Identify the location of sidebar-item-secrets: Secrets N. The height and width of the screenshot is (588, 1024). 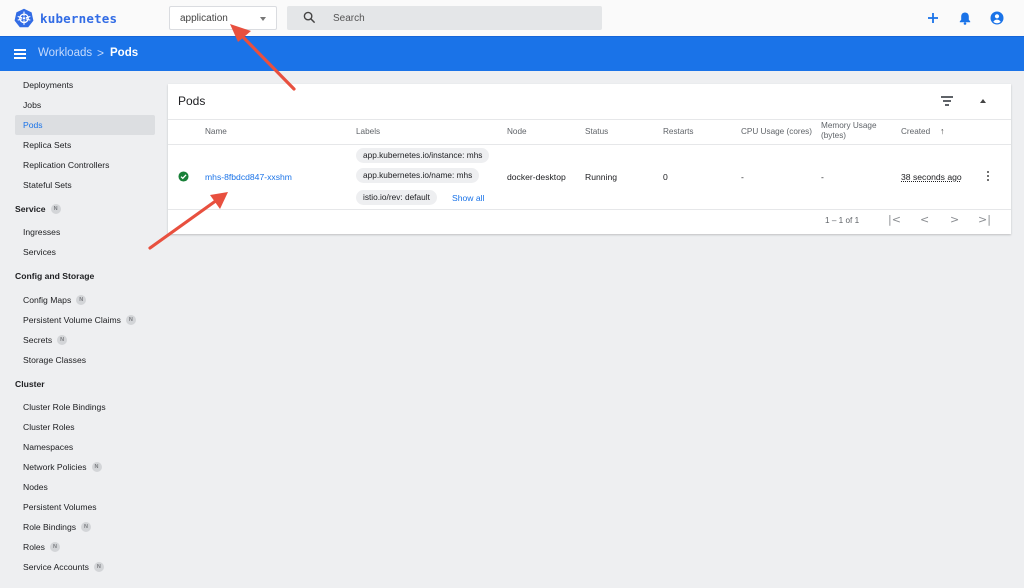
(85, 340).